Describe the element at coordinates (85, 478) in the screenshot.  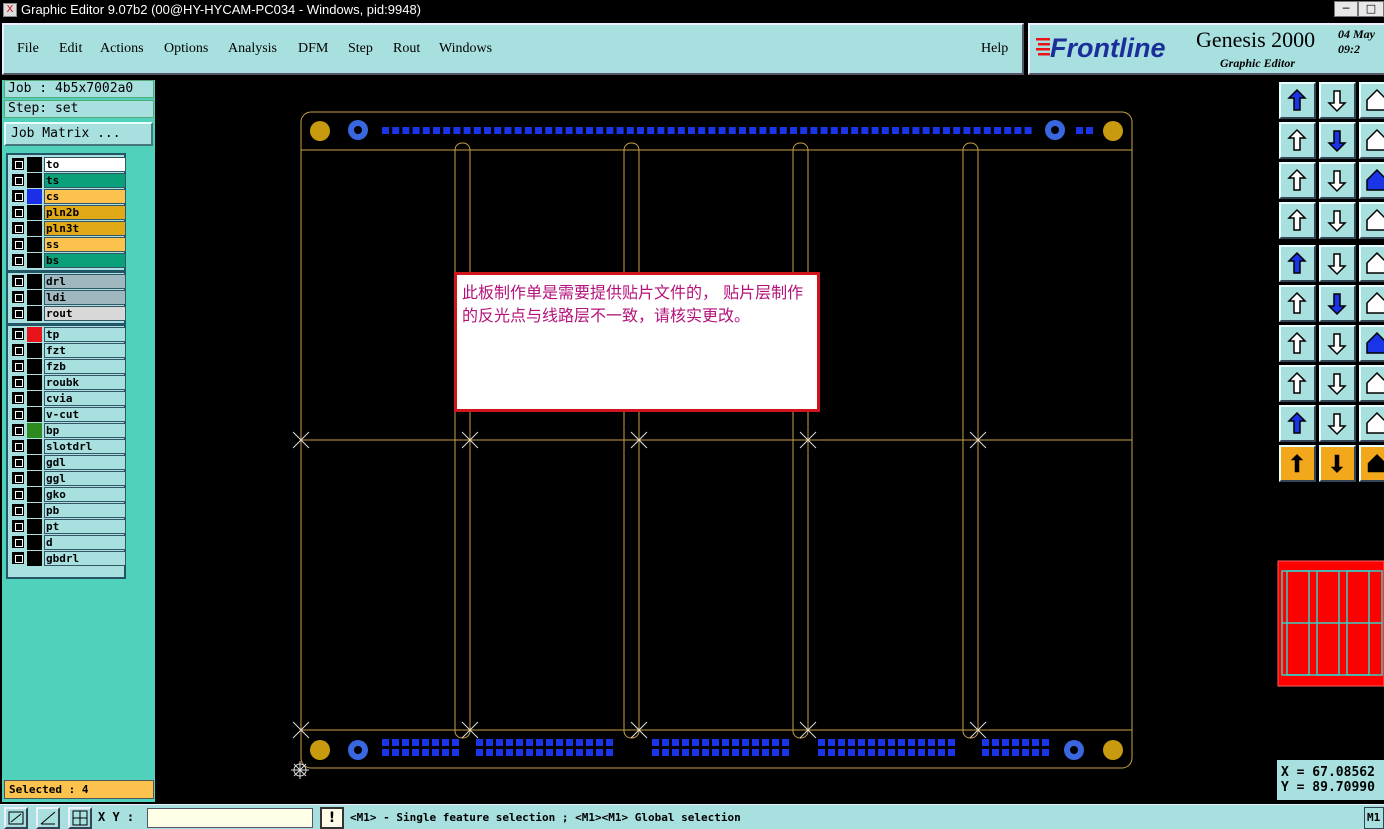
I see `layer-name: ggl` at that location.